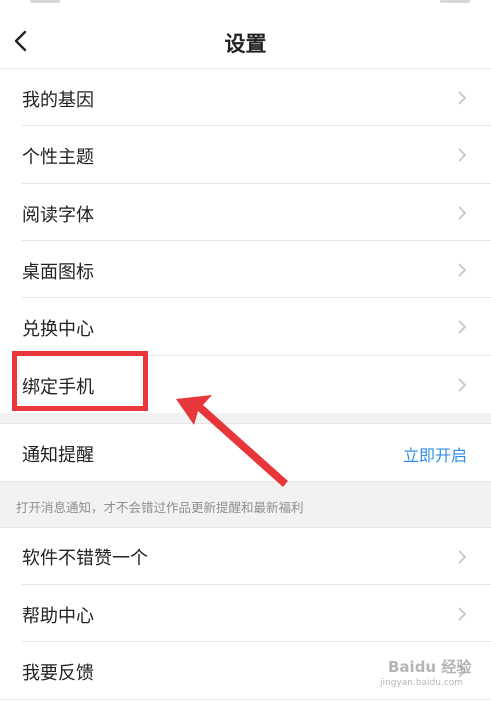  What do you see at coordinates (232, 441) in the screenshot?
I see `annotation-arrow-icon` at bounding box center [232, 441].